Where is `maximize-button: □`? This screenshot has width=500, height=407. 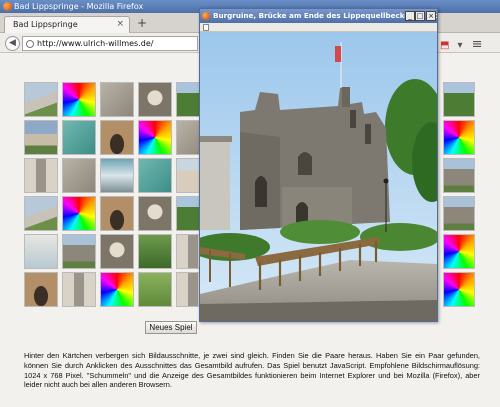
maximize-button: □ is located at coordinates (420, 16).